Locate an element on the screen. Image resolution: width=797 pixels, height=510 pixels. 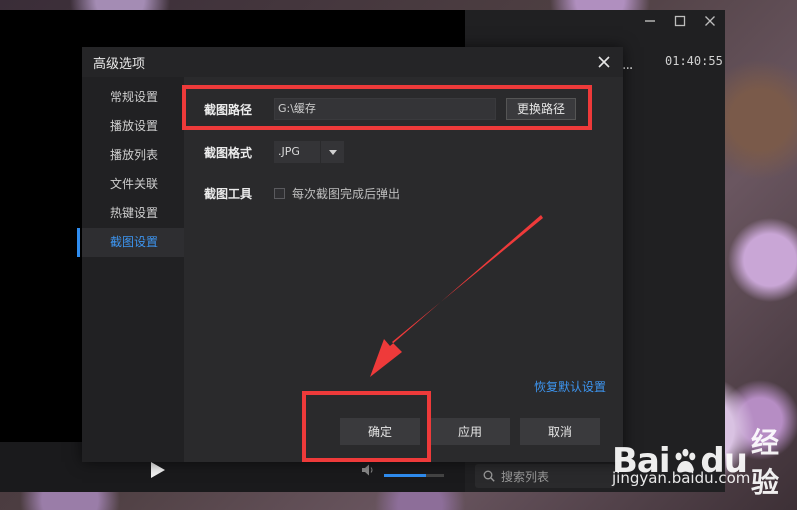
play-icon is located at coordinates (158, 470).